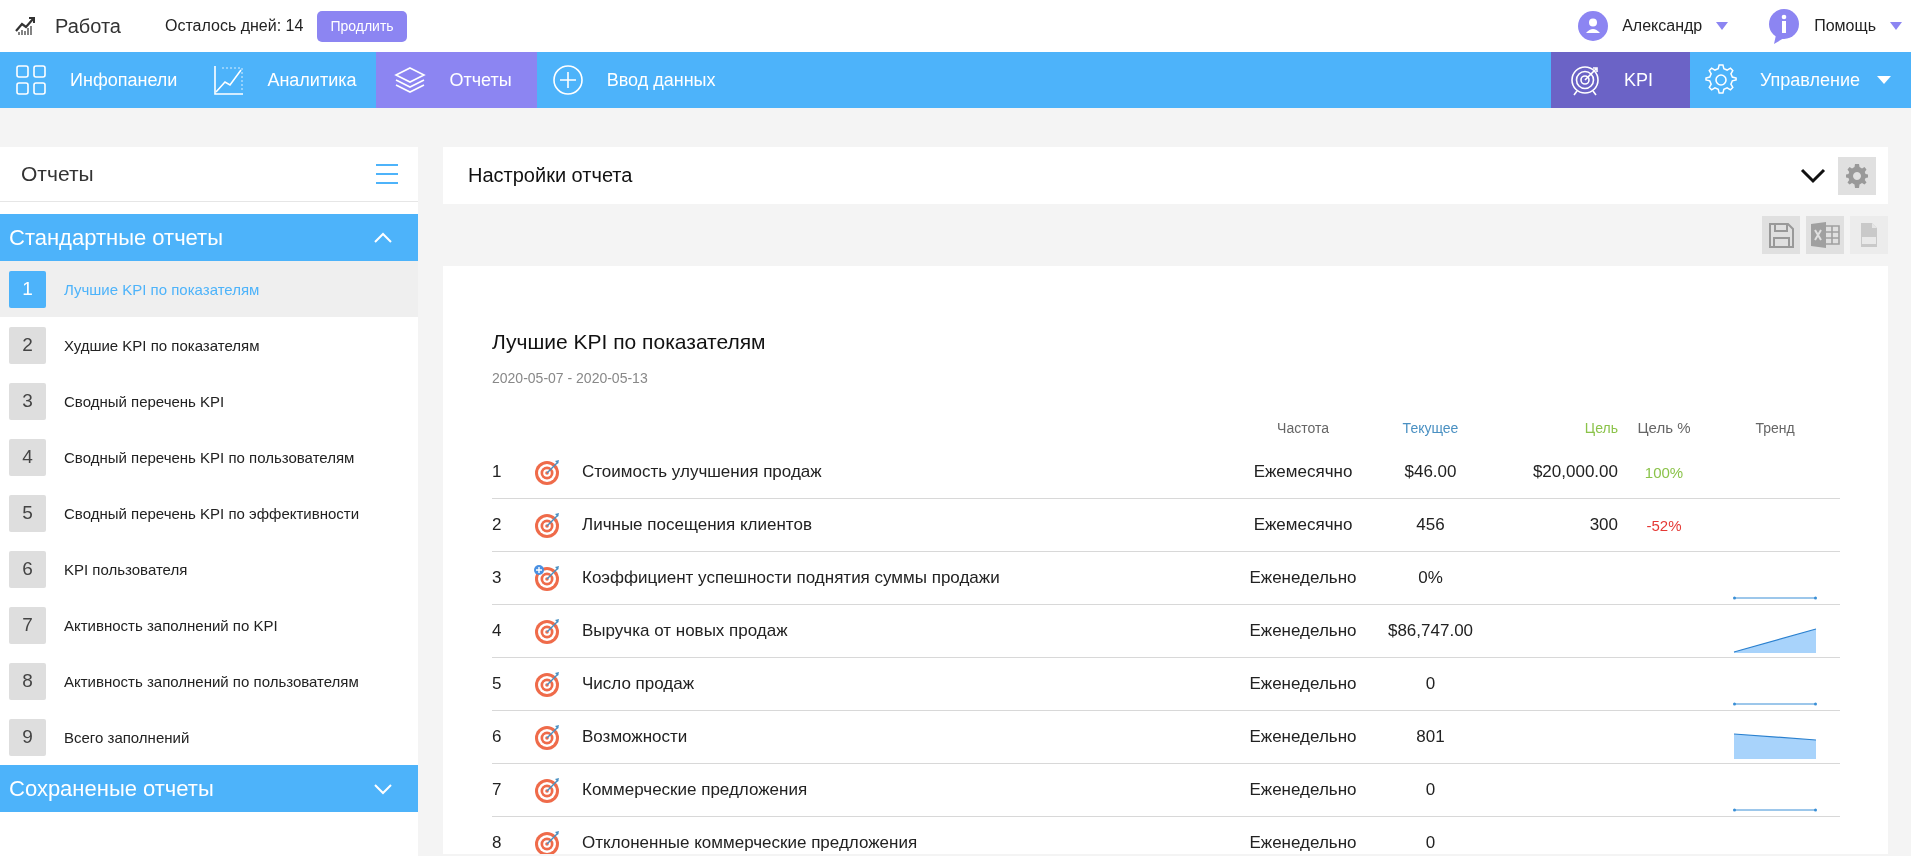 The image size is (1911, 856). What do you see at coordinates (171, 625) in the screenshot?
I see `report-name: Активность заполнений по KPI` at bounding box center [171, 625].